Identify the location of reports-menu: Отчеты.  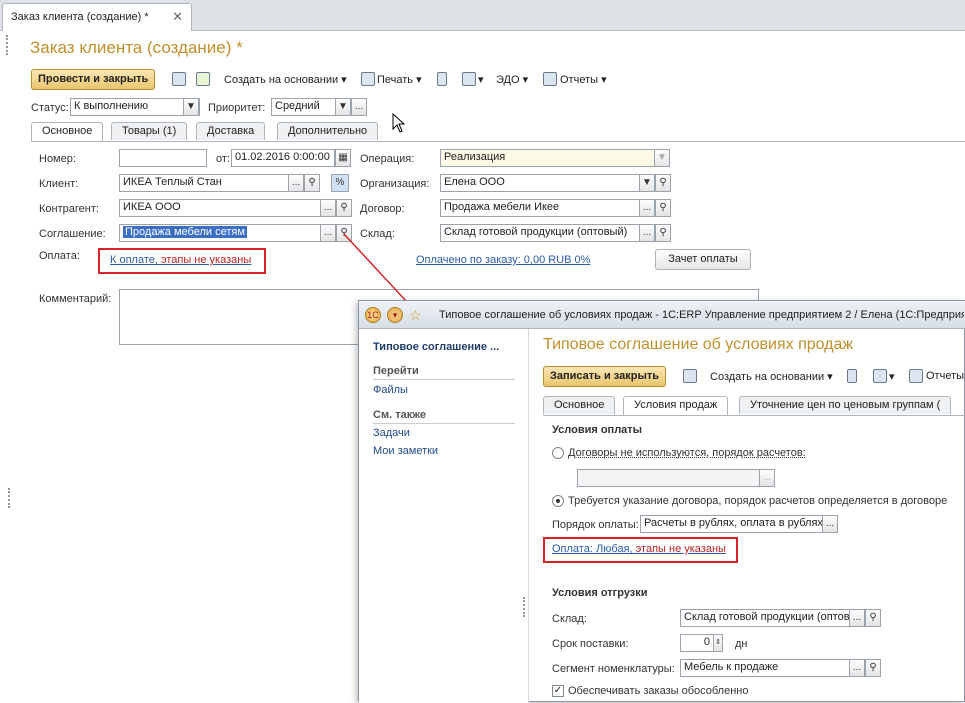
(945, 376).